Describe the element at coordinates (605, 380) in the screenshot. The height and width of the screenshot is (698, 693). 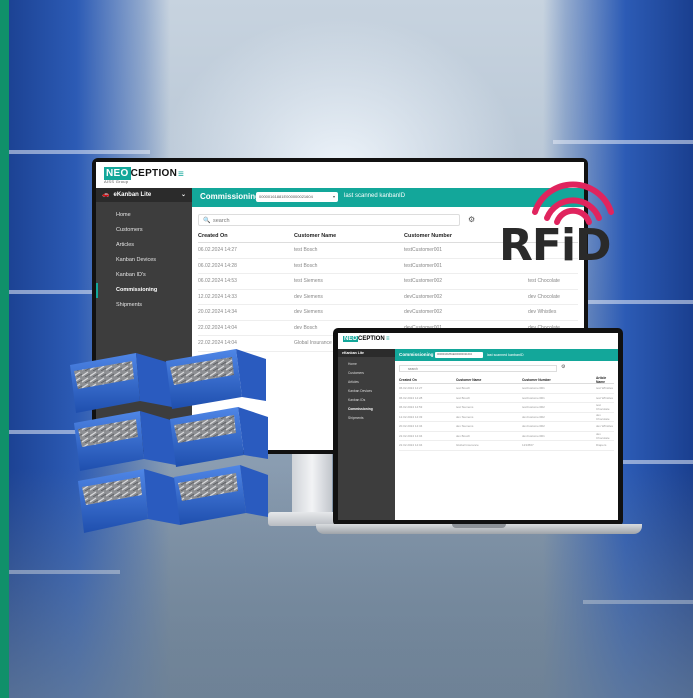
I see `column-header: Article Name` at that location.